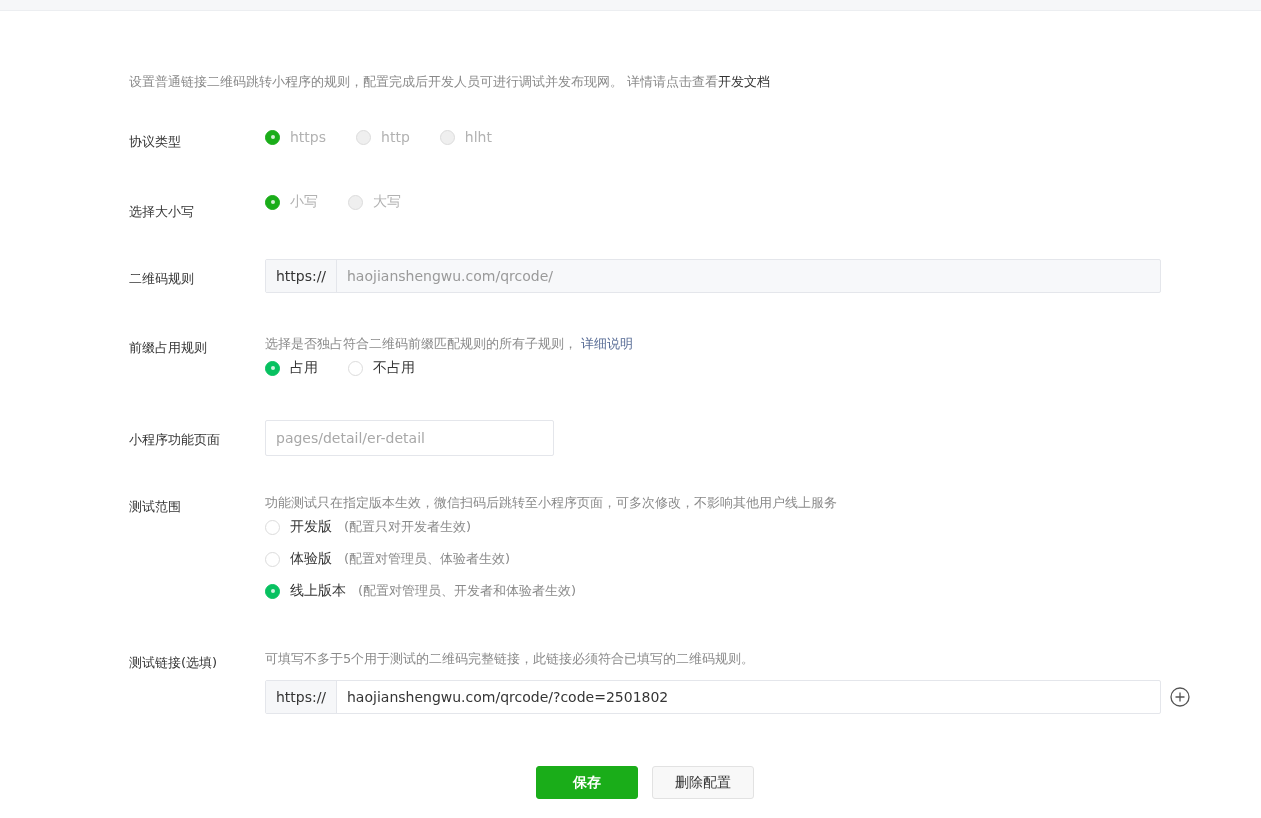  I want to click on field-description: 选择是否独占符合二维码前缀匹配规则的所有子规则， 详细说明, so click(450, 344).